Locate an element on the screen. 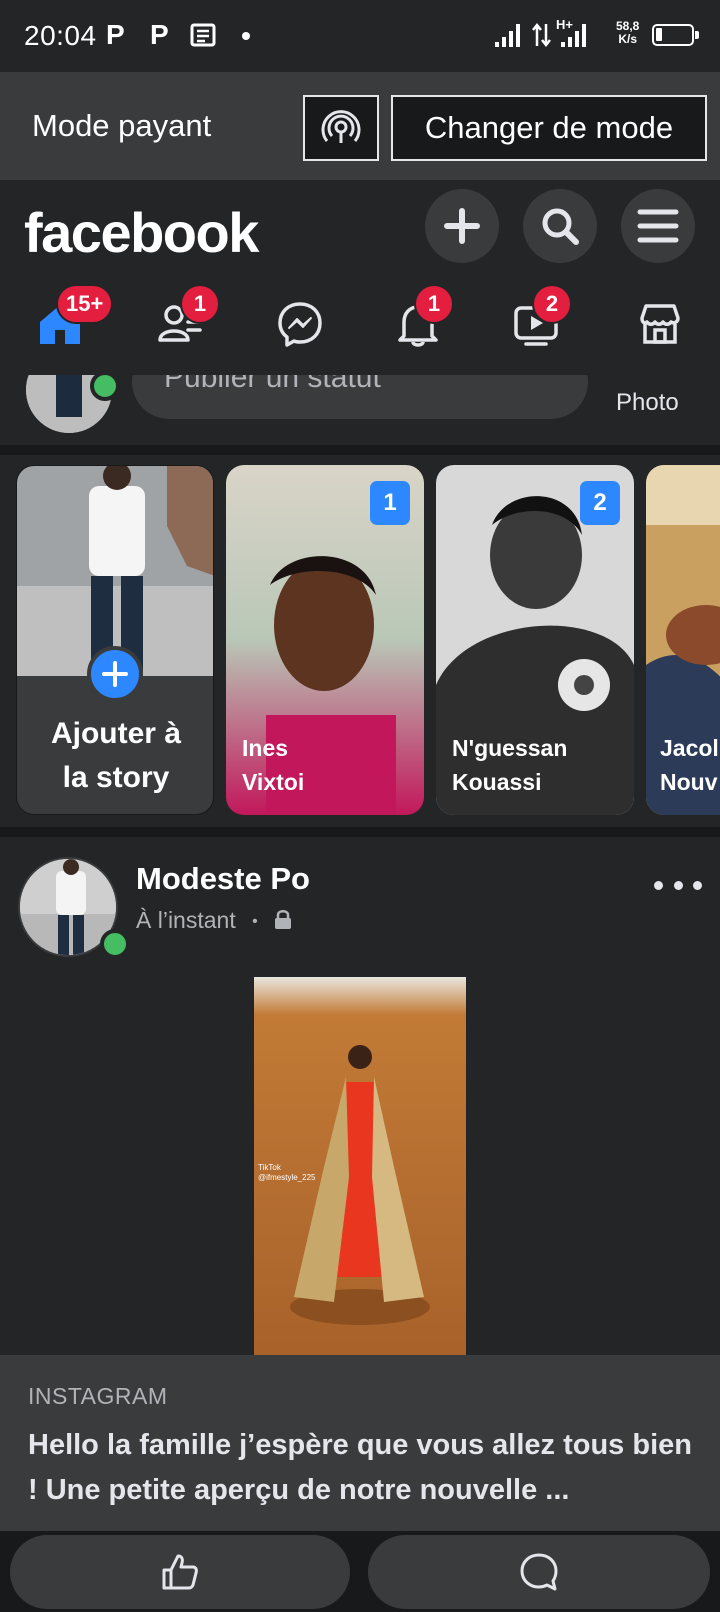  story-author-line1: N'guessan is located at coordinates (510, 748).